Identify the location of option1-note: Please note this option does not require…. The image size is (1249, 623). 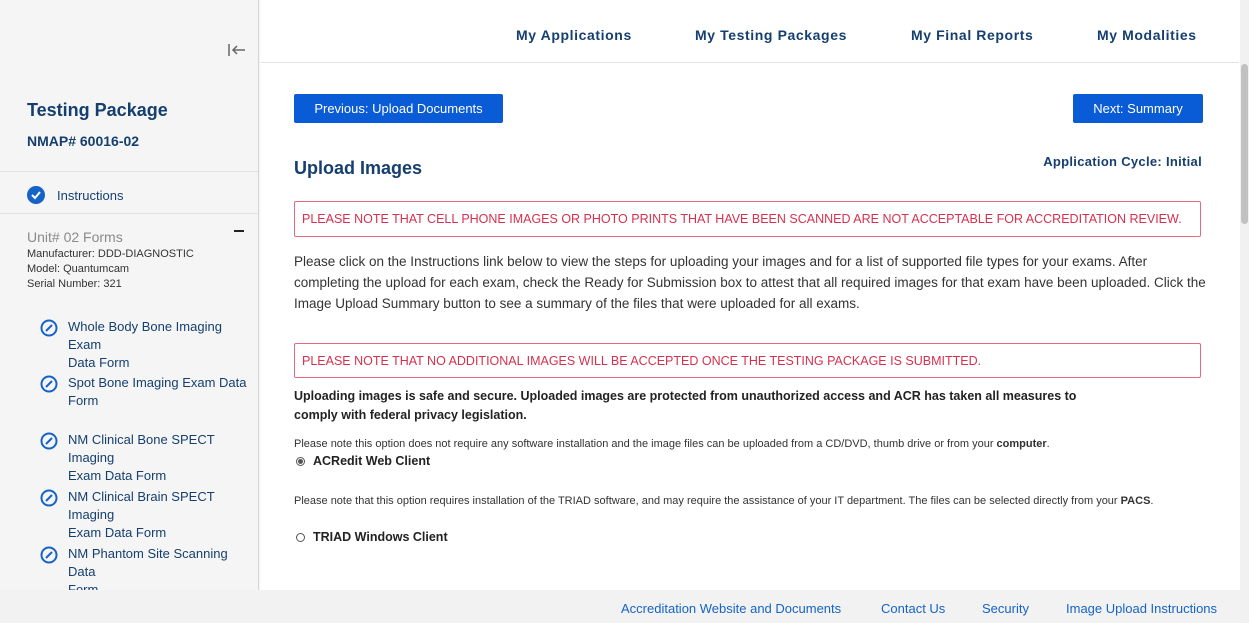
(672, 444).